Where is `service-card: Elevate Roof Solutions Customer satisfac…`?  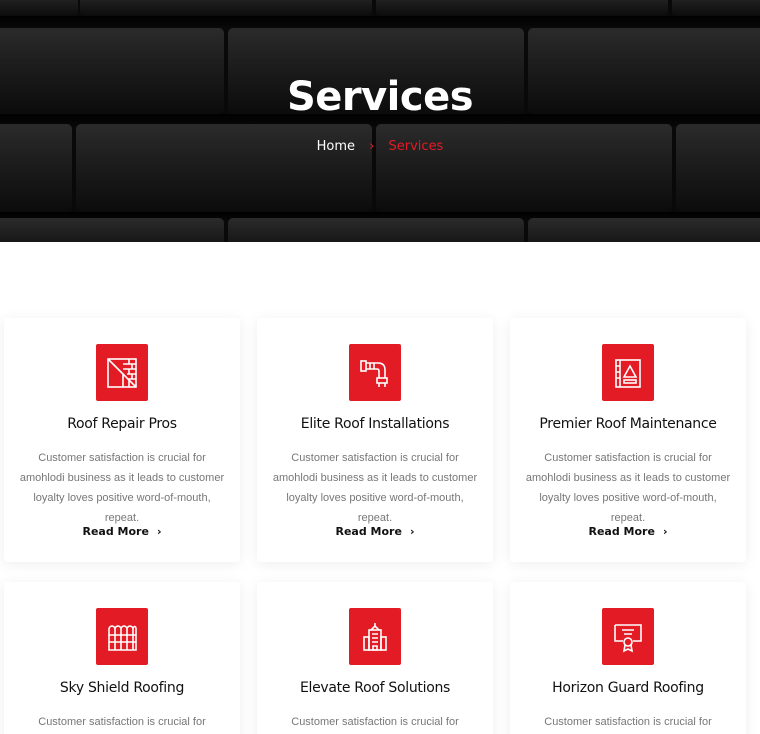
service-card: Elevate Roof Solutions Customer satisfac… is located at coordinates (375, 658).